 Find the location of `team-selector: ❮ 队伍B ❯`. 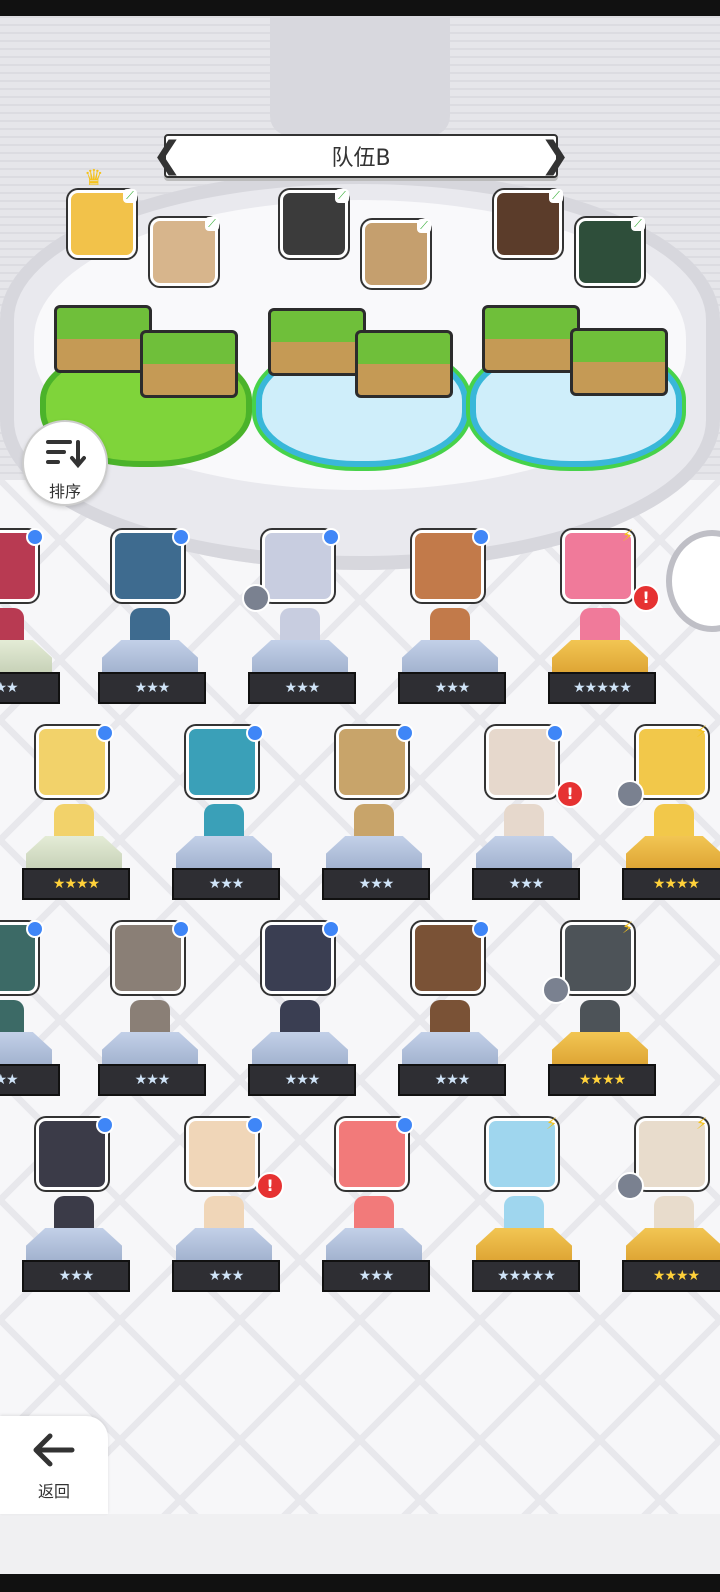

team-selector: ❮ 队伍B ❯ is located at coordinates (361, 156).